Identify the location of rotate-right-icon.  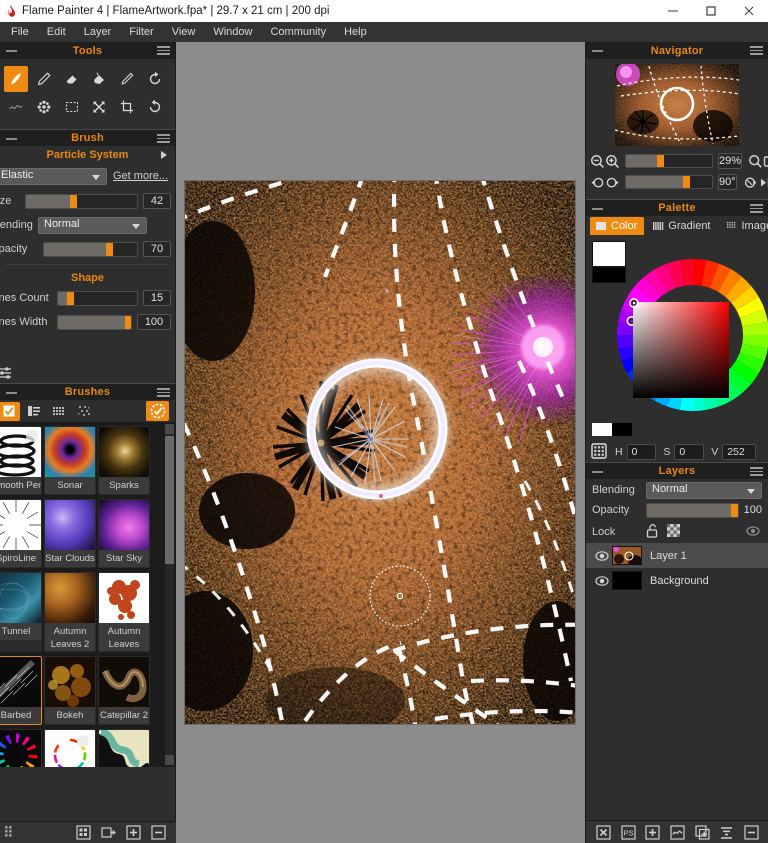
(612, 182).